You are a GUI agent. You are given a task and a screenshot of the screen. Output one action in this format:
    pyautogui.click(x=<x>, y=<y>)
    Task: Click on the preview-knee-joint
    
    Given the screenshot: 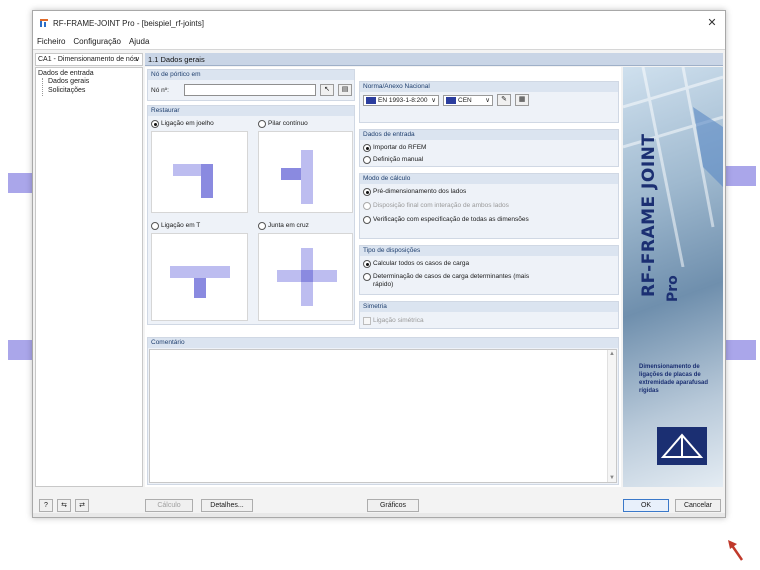 What is the action you would take?
    pyautogui.click(x=199, y=172)
    